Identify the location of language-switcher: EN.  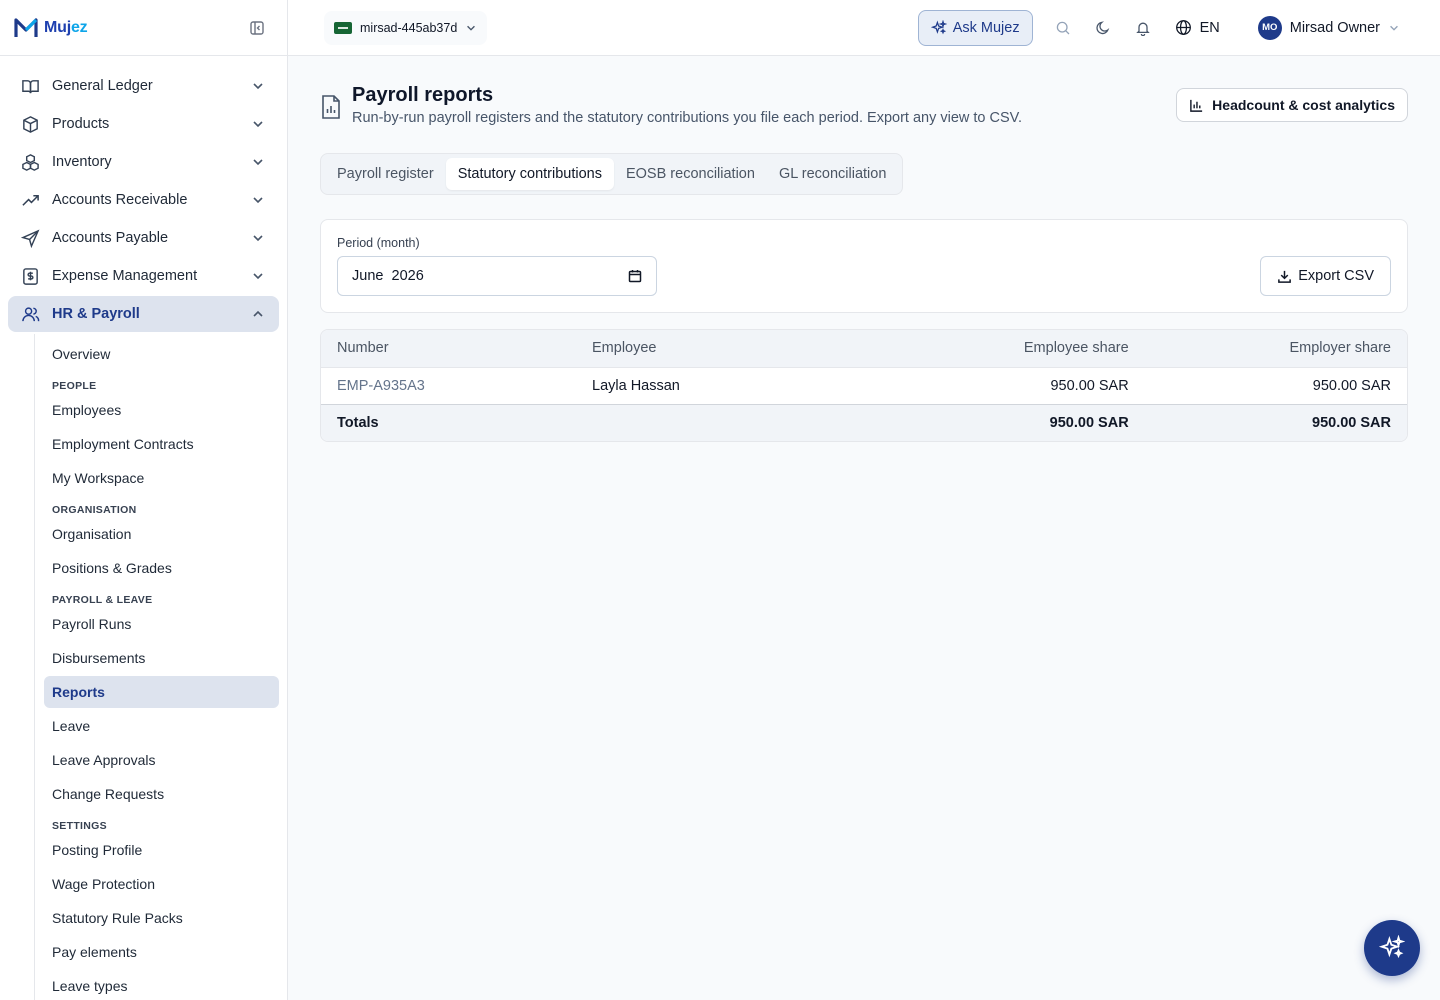
(1197, 27).